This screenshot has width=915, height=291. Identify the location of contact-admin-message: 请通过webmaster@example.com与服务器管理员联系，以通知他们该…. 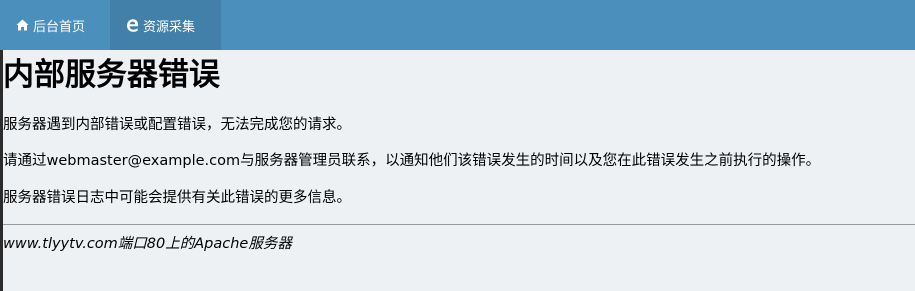
(412, 161).